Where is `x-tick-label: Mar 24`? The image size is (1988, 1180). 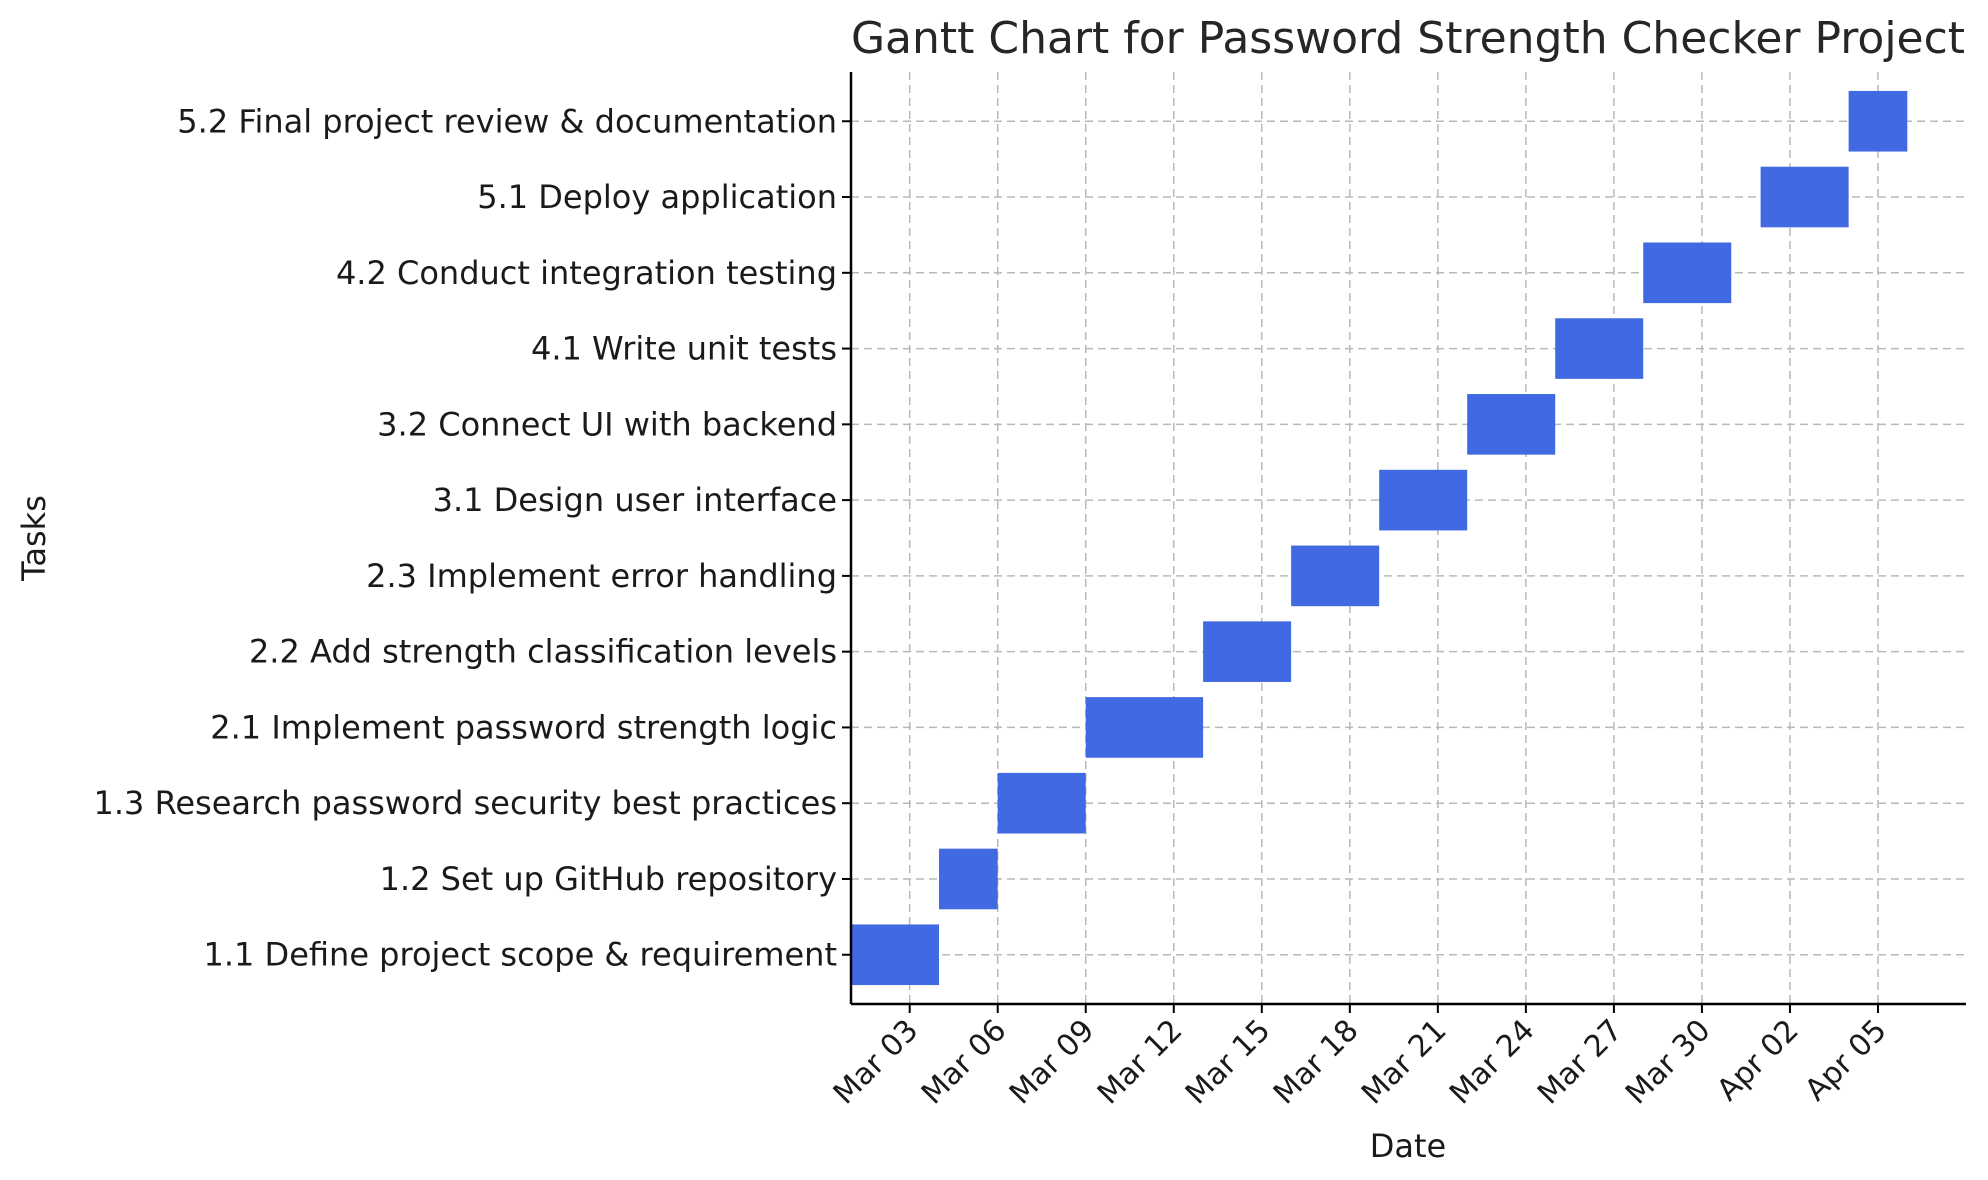
x-tick-label: Mar 24 is located at coordinates (1492, 1062).